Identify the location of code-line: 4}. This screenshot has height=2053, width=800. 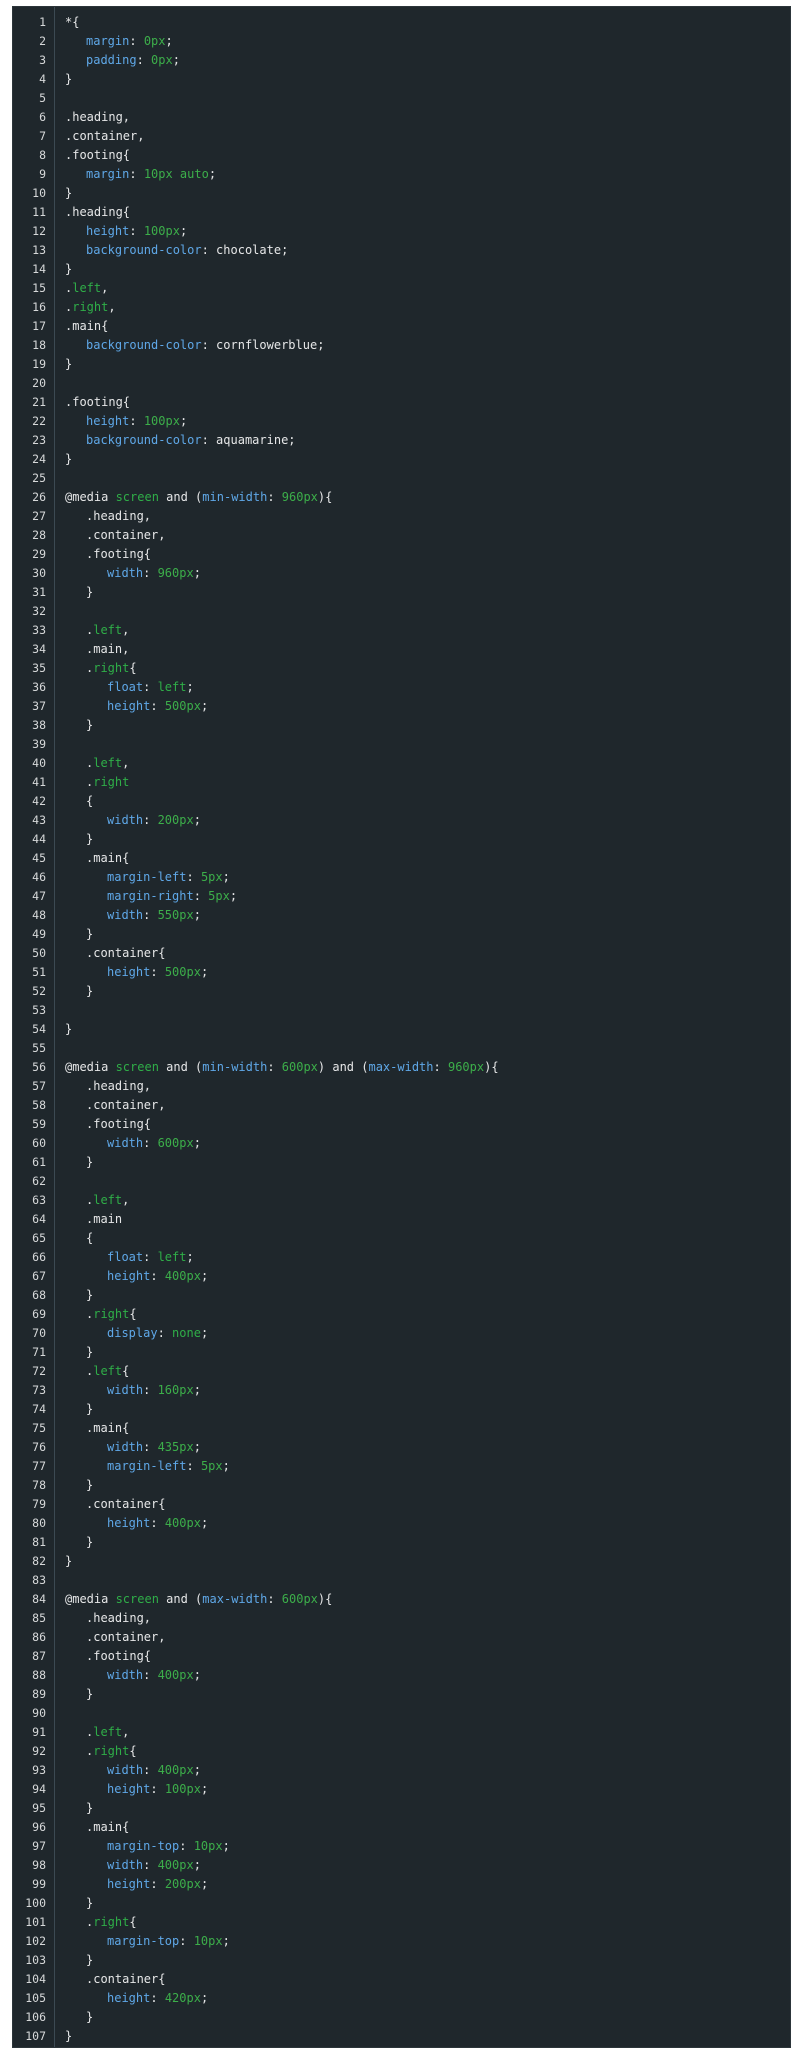
(401, 79).